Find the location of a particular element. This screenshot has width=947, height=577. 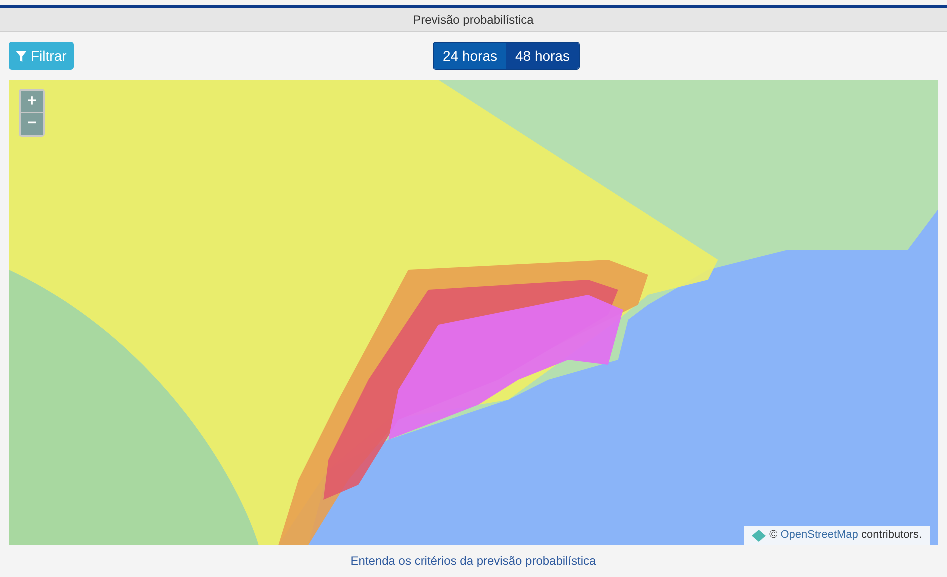

layers-icon is located at coordinates (759, 536).